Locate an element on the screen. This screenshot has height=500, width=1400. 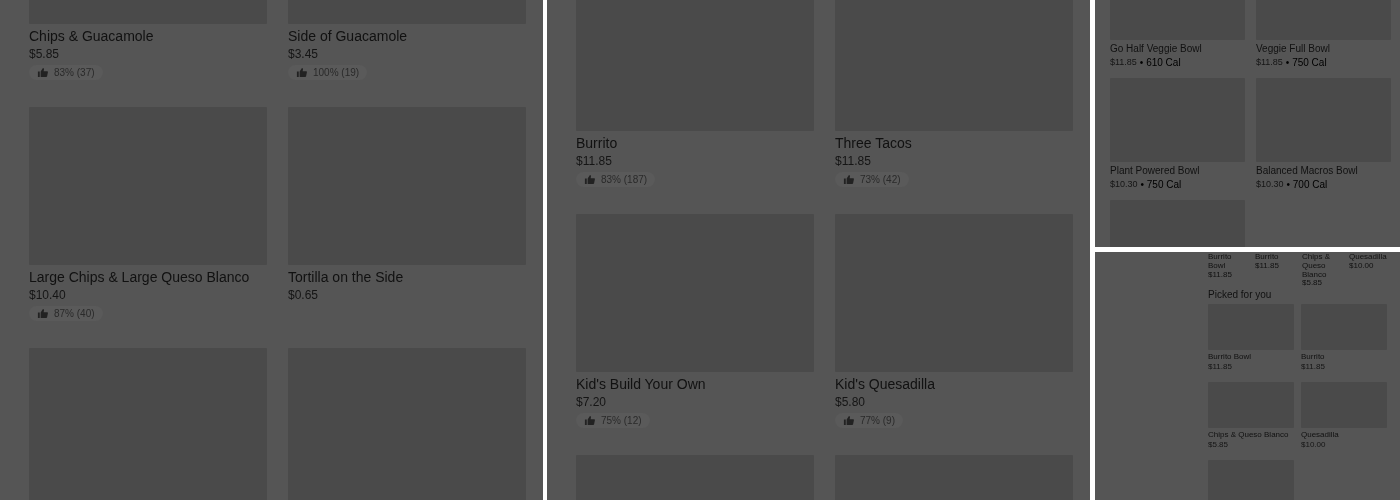
item-title: Go Half Veggie Bowl is located at coordinates (1156, 49).